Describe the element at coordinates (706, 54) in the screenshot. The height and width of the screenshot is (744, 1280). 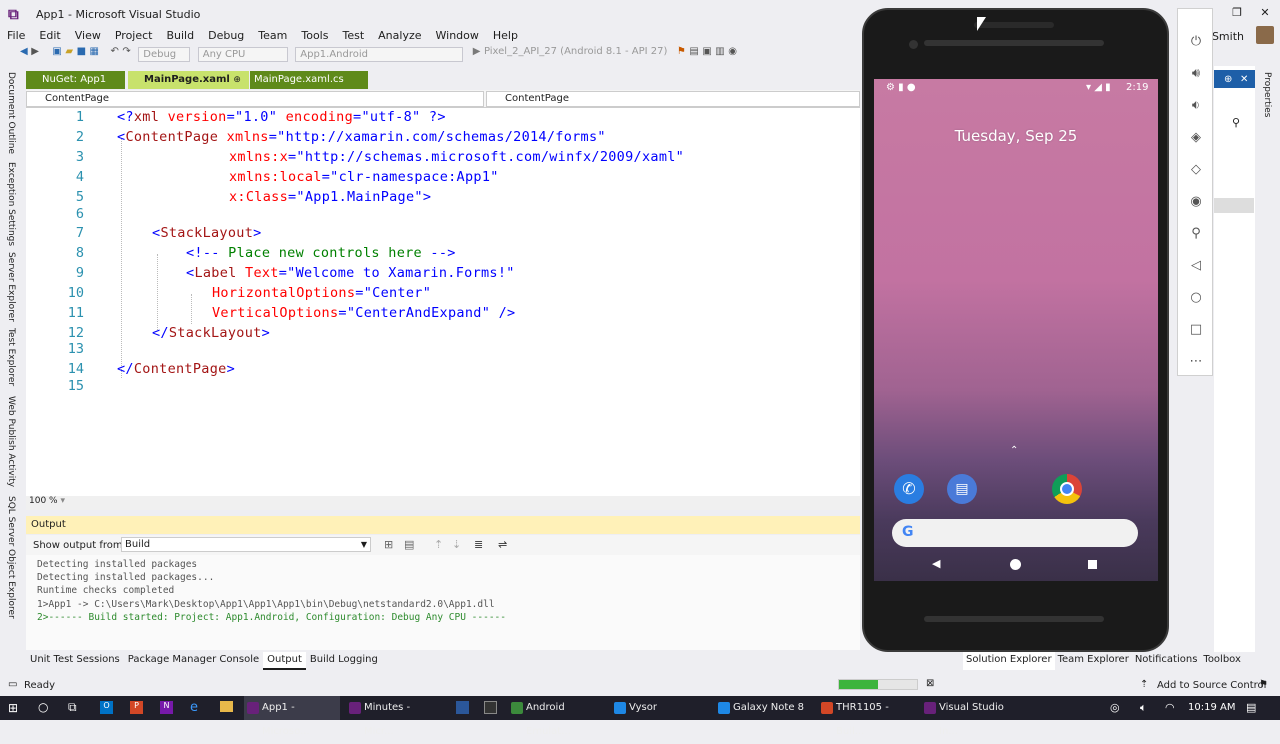
I see `device-manager-icon: ▣` at that location.